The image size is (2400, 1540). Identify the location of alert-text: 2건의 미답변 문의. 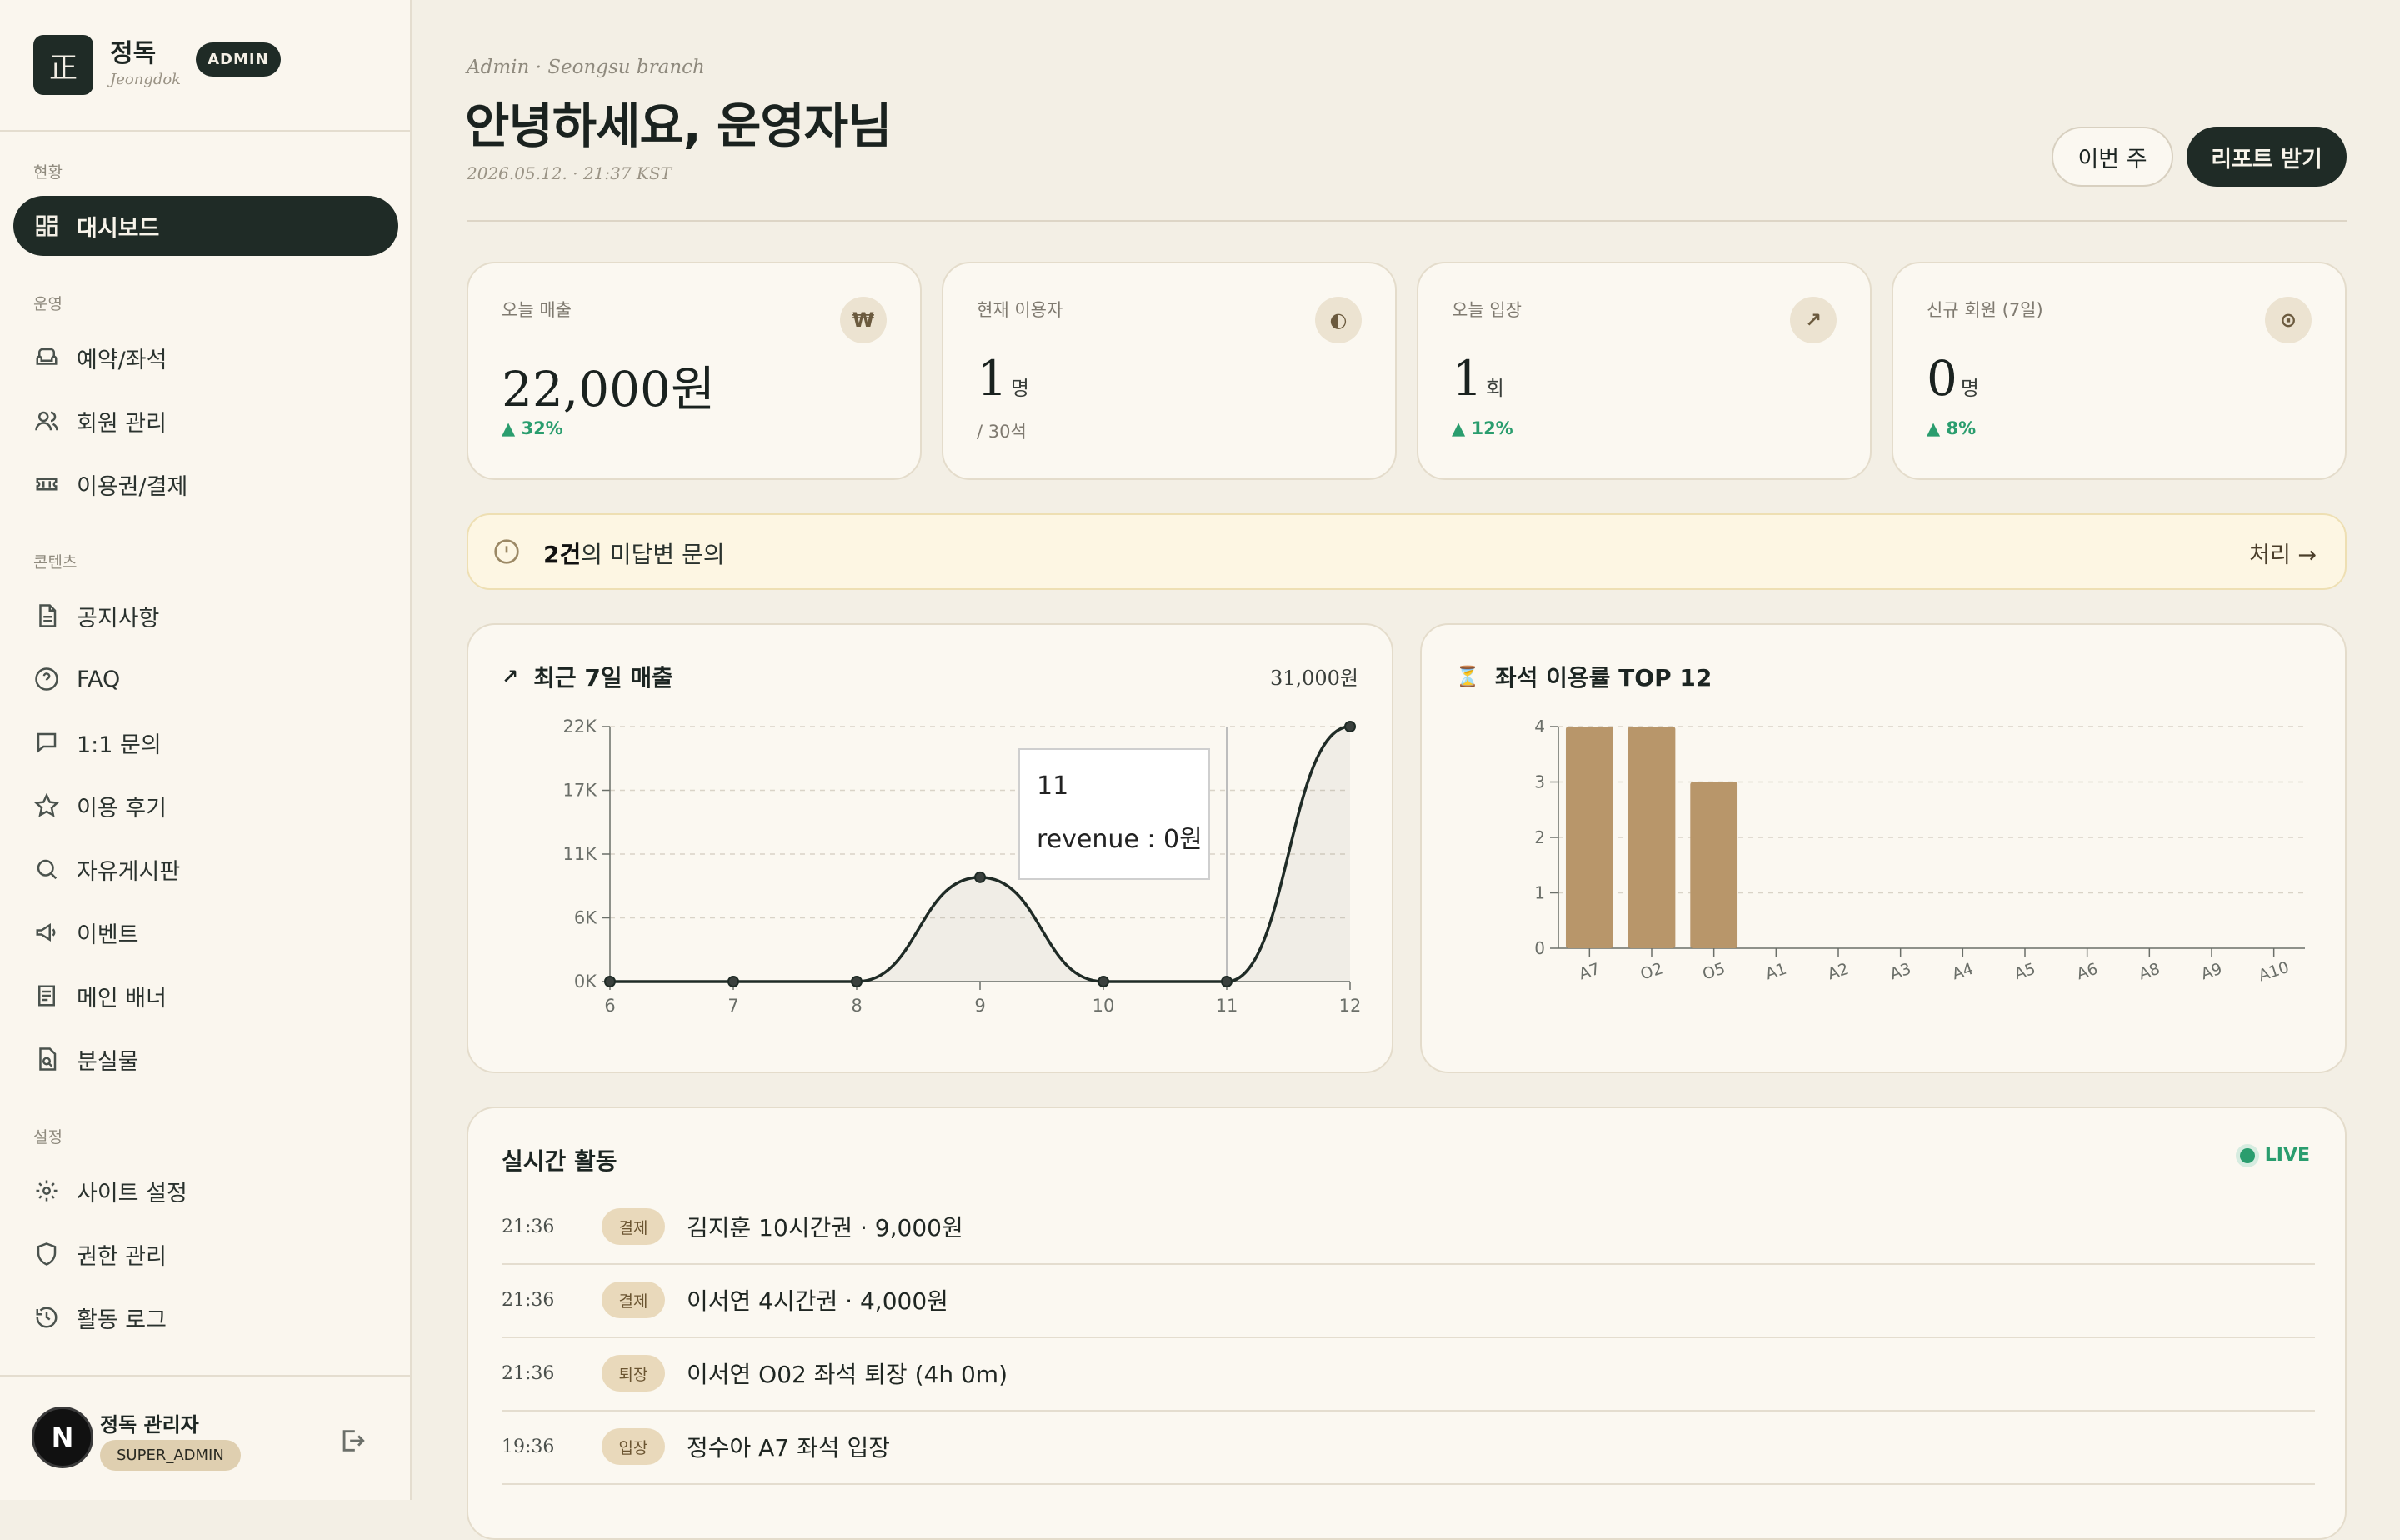
(634, 553).